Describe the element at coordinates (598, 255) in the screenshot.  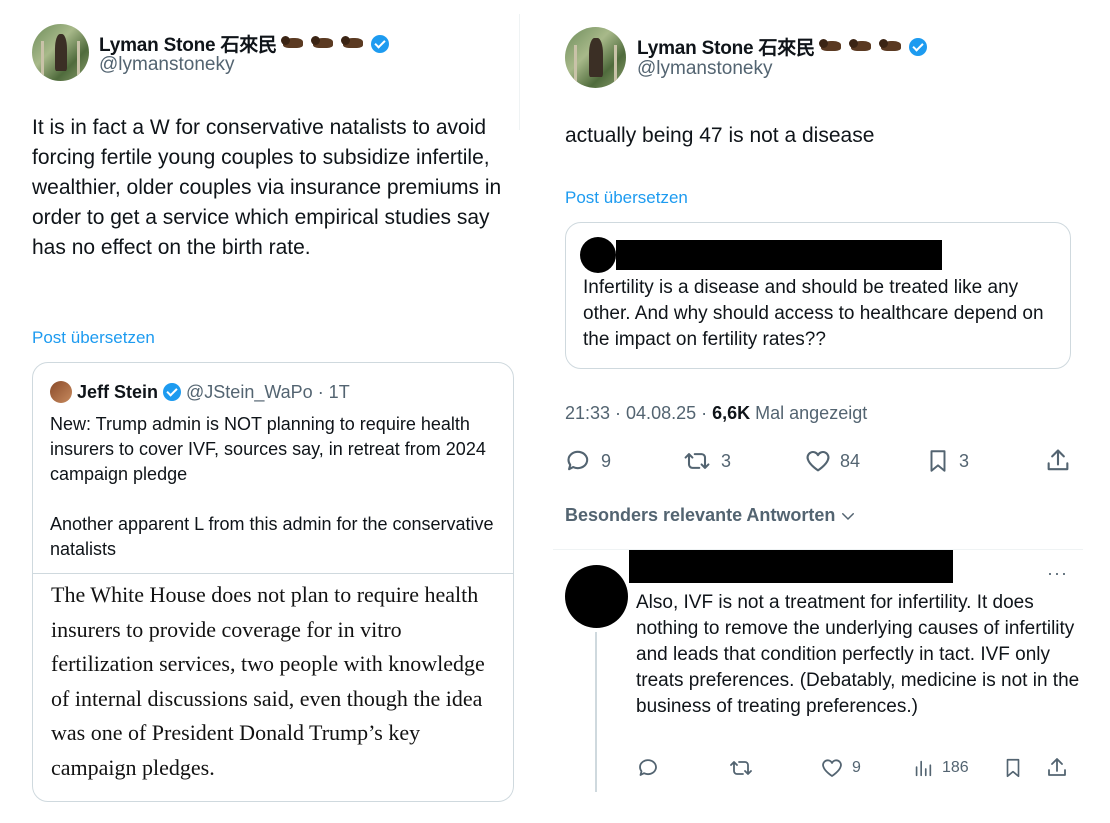
I see `redacted-avatar` at that location.